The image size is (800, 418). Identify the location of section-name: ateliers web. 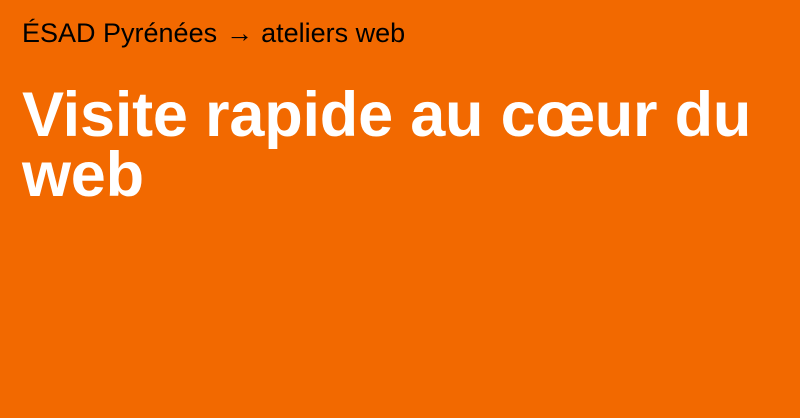
(333, 33).